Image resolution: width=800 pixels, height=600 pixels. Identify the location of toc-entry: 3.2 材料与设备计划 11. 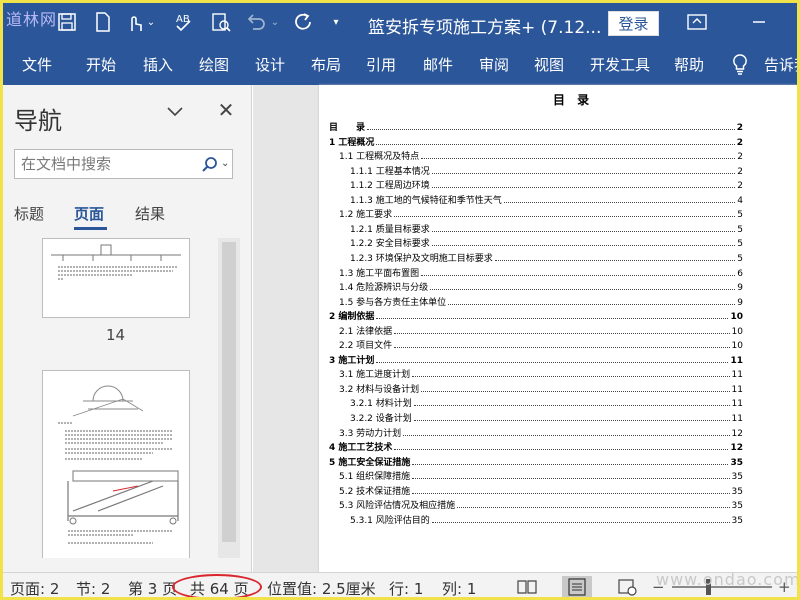
(541, 389).